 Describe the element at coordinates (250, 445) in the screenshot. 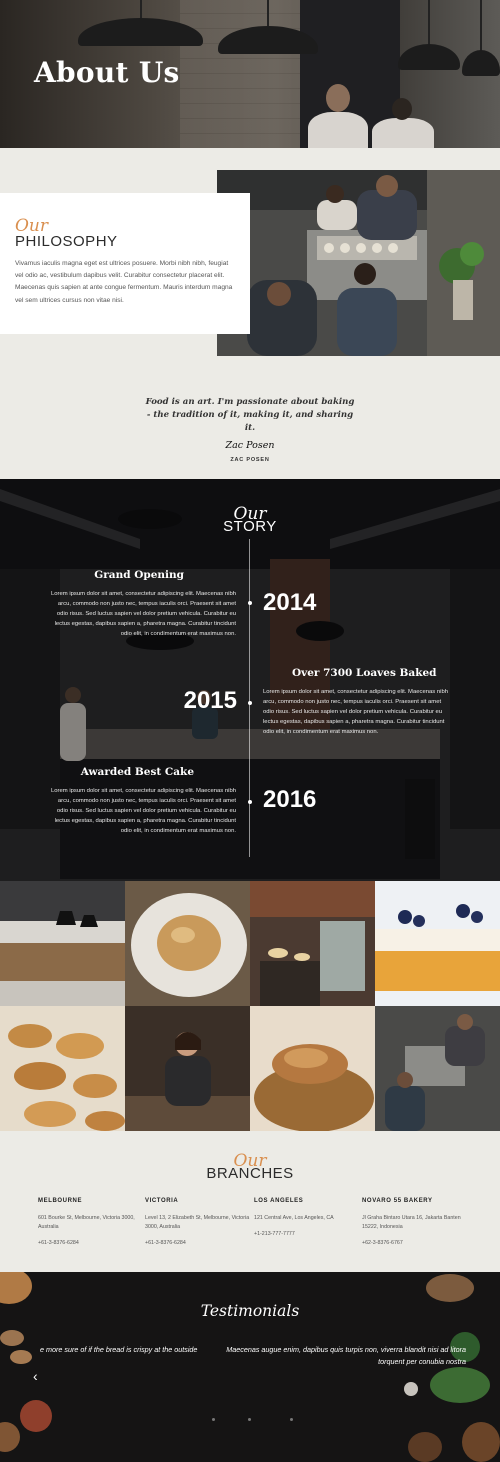

I see `signature: Zac Posen` at that location.